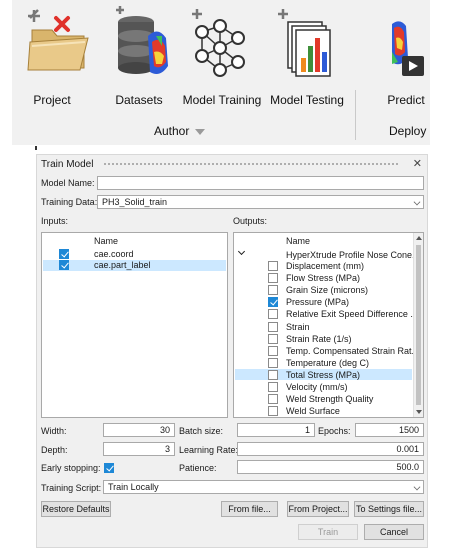  What do you see at coordinates (307, 100) in the screenshot?
I see `ribbon-model-testing-label: Model Testing` at bounding box center [307, 100].